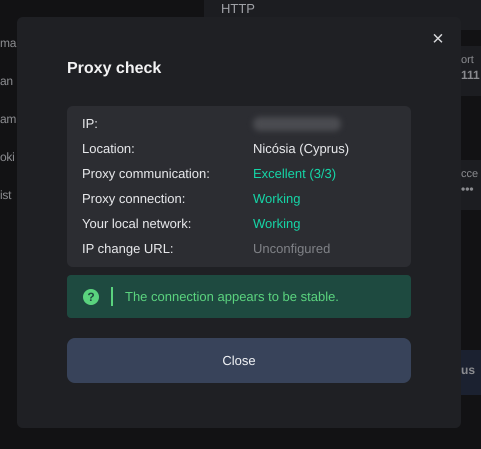 Image resolution: width=481 pixels, height=449 pixels. What do you see at coordinates (8, 119) in the screenshot?
I see `menu-item-text: am` at bounding box center [8, 119].